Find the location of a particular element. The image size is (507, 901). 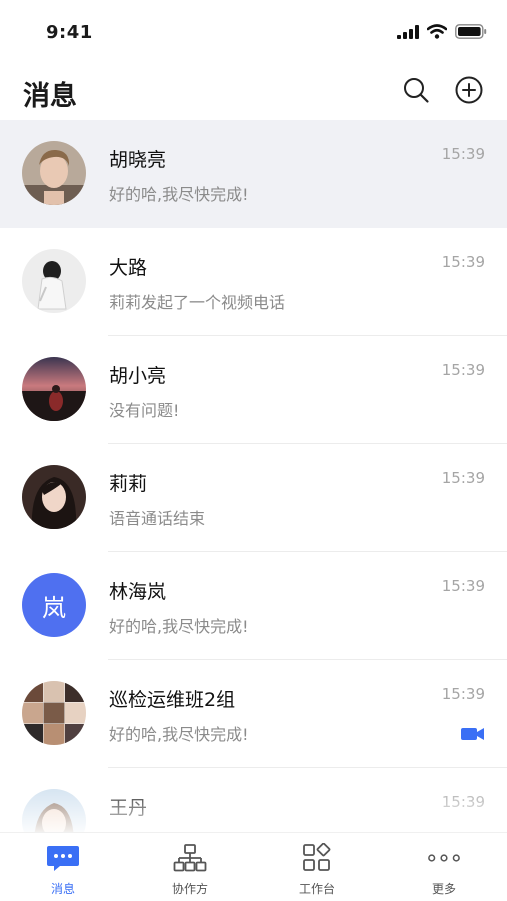

chat-name: 巡检运维班2组 is located at coordinates (172, 700).